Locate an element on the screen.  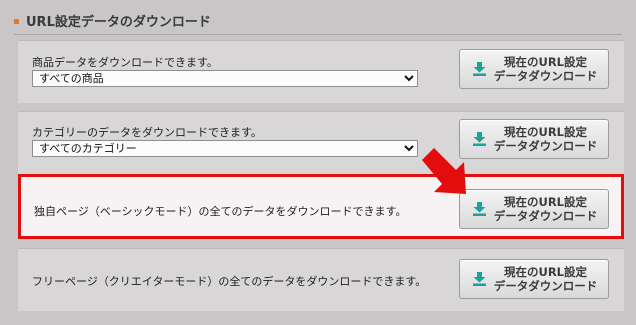
section-divider is located at coordinates (318, 34).